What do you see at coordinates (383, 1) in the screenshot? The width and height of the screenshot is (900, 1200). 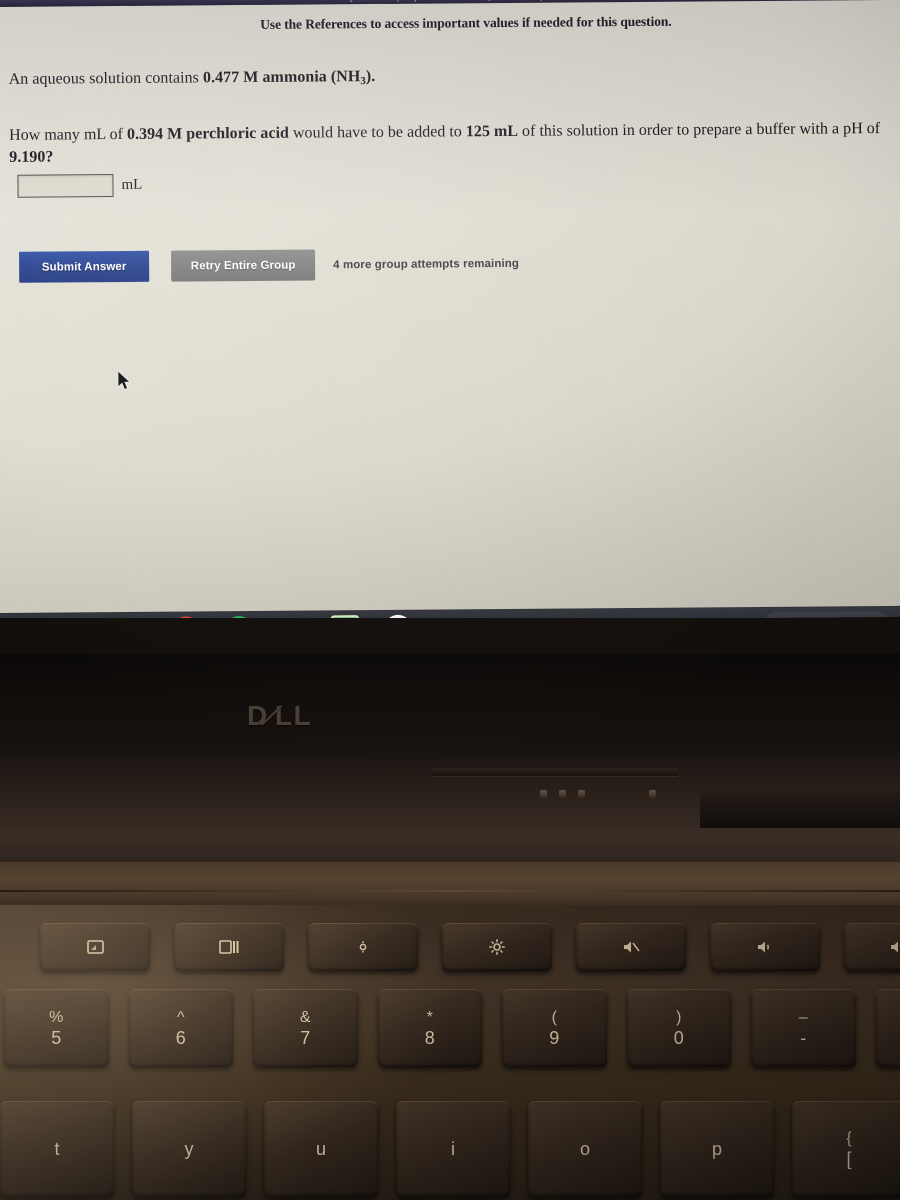 I see `review-topics-link: [Review Topics]` at bounding box center [383, 1].